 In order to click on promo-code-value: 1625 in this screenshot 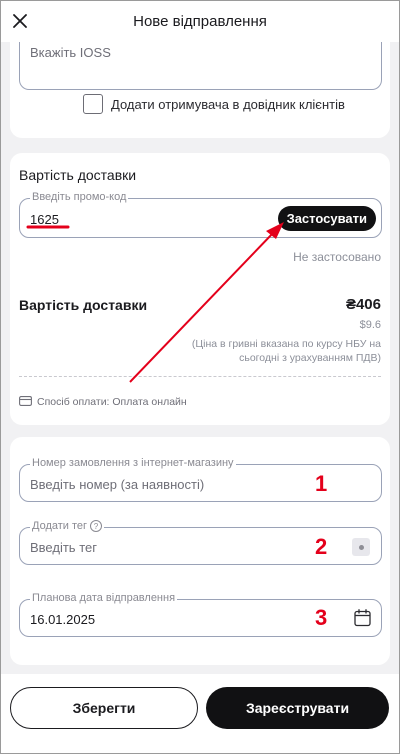, I will do `click(44, 219)`.